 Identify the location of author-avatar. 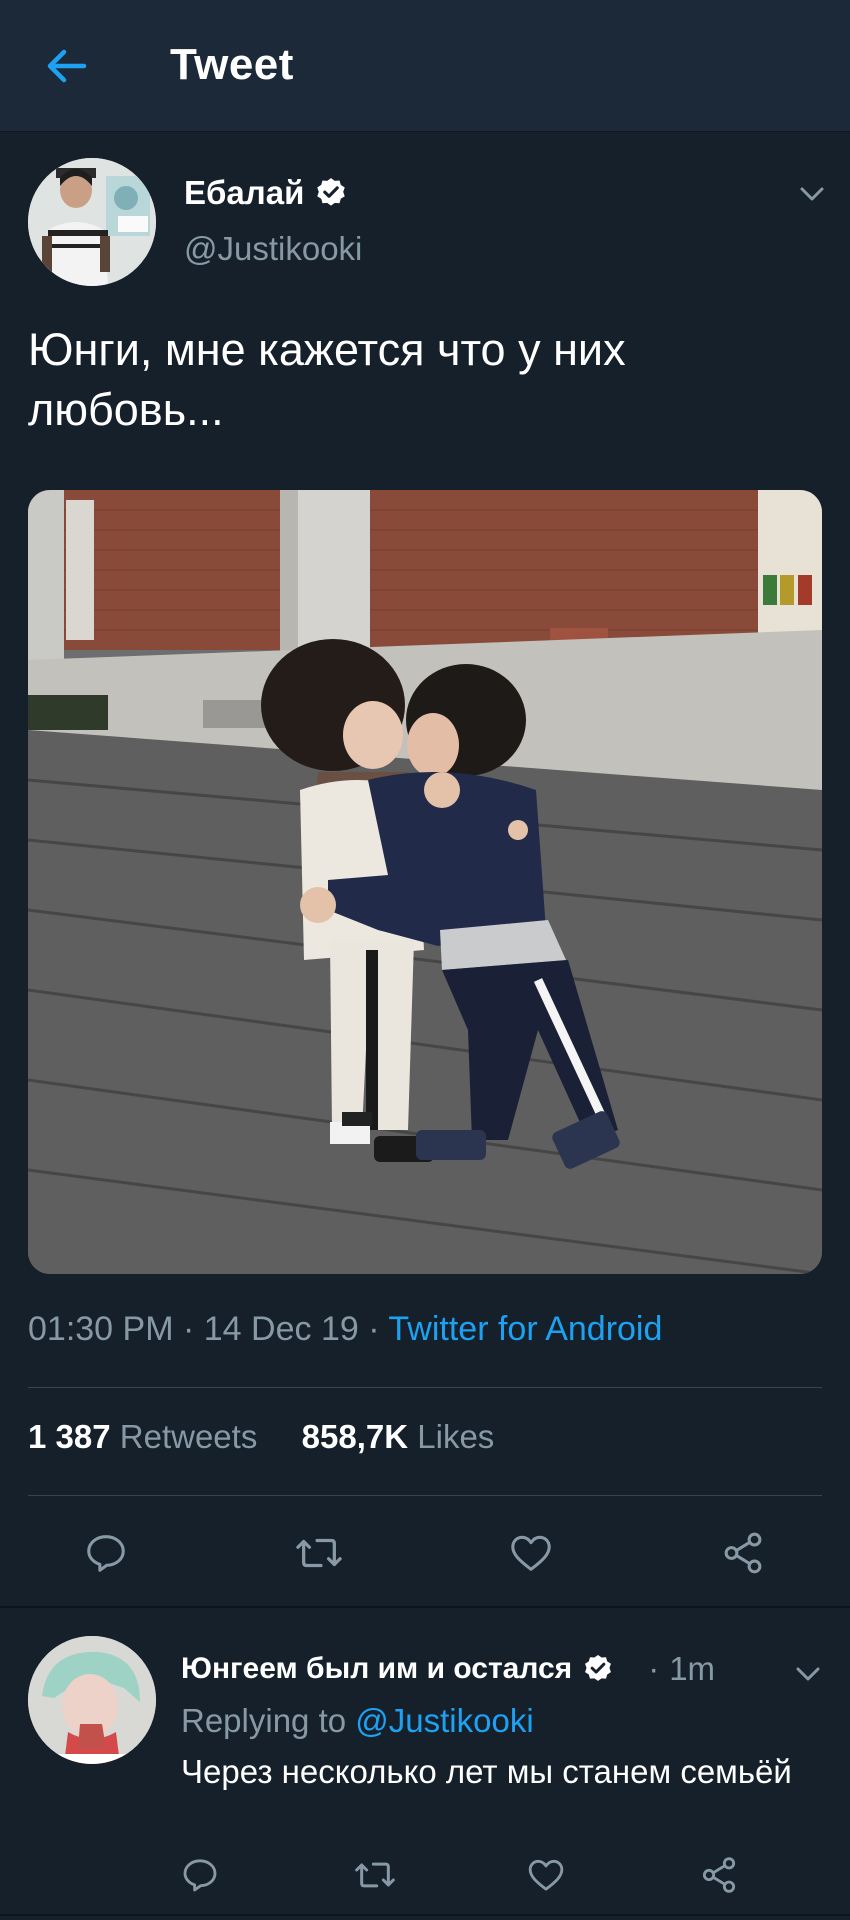
(92, 222).